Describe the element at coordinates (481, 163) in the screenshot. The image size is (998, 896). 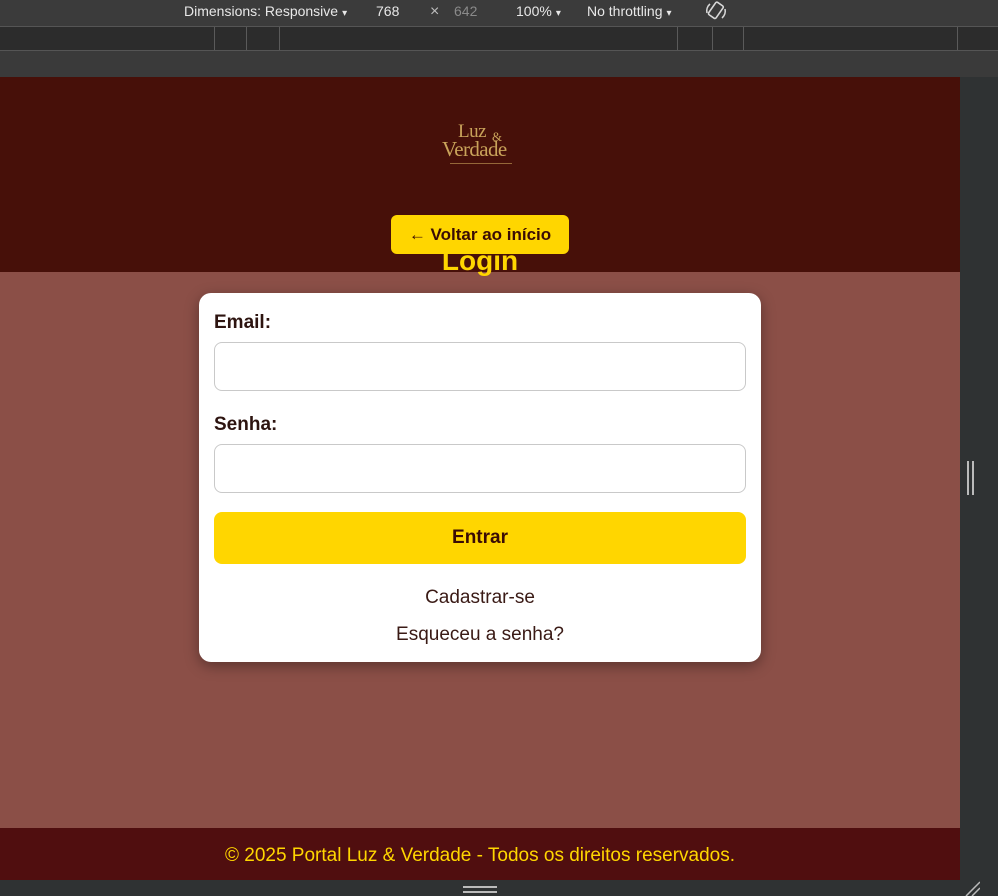
I see `logo-underline` at that location.